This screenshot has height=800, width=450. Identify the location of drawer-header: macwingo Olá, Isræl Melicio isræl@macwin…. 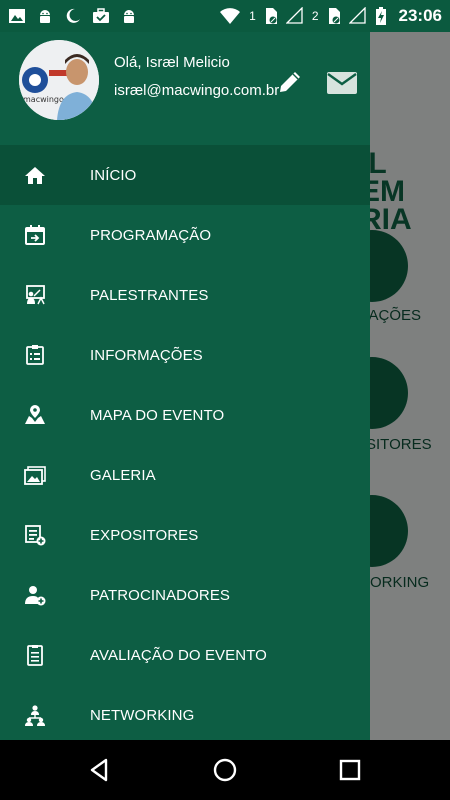
(185, 88).